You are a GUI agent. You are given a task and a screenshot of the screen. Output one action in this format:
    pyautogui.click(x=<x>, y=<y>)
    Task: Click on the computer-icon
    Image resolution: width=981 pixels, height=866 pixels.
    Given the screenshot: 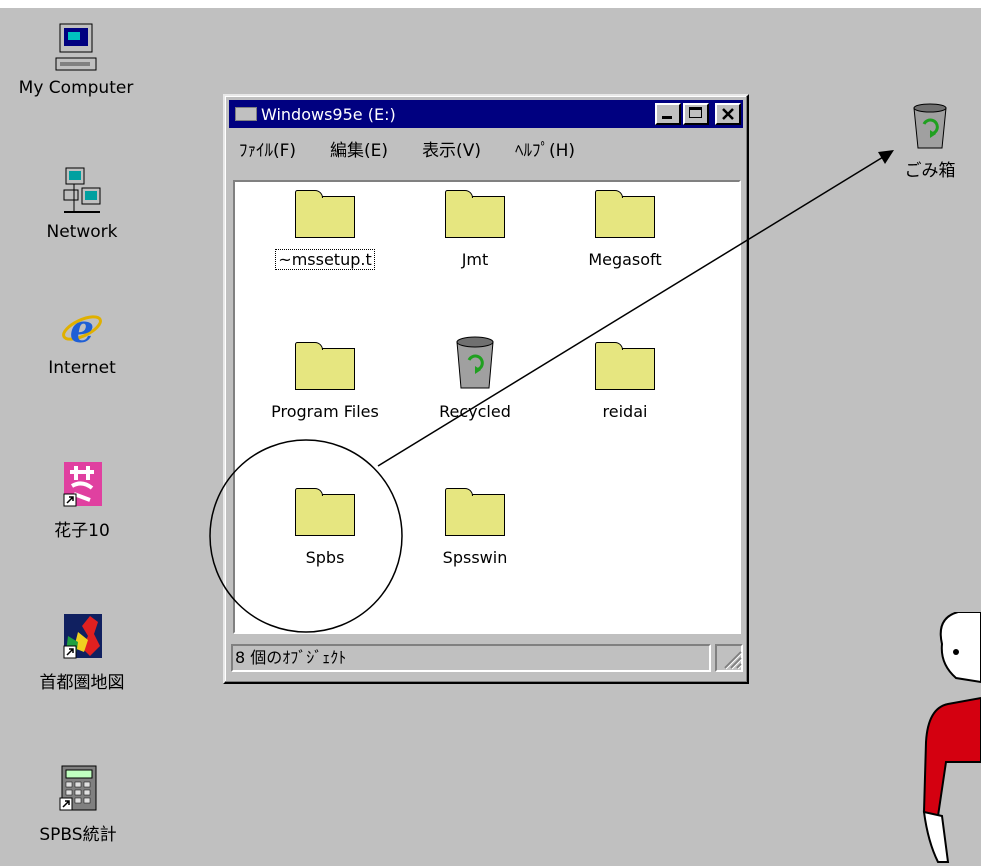 What is the action you would take?
    pyautogui.click(x=76, y=48)
    